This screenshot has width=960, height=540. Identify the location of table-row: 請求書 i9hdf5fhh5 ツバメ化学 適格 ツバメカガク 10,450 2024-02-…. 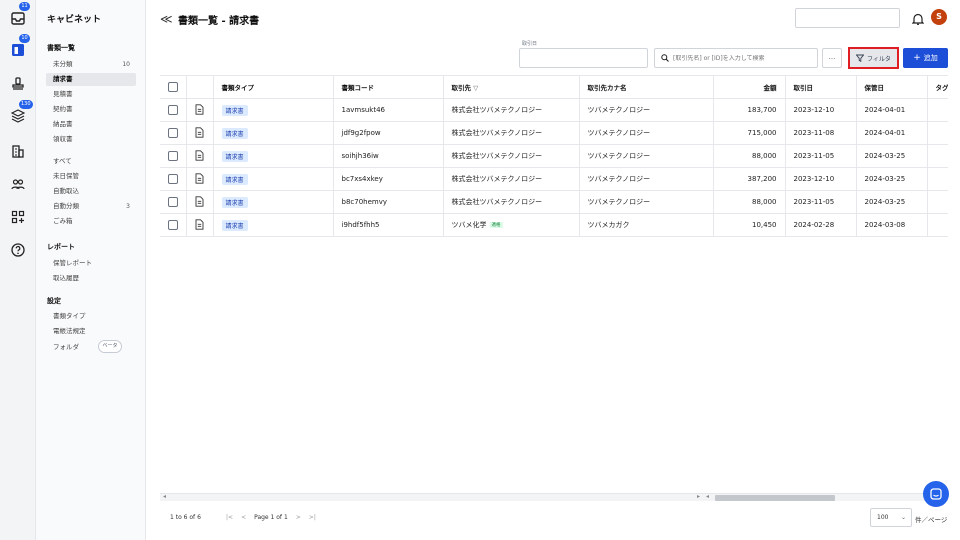
(554, 225).